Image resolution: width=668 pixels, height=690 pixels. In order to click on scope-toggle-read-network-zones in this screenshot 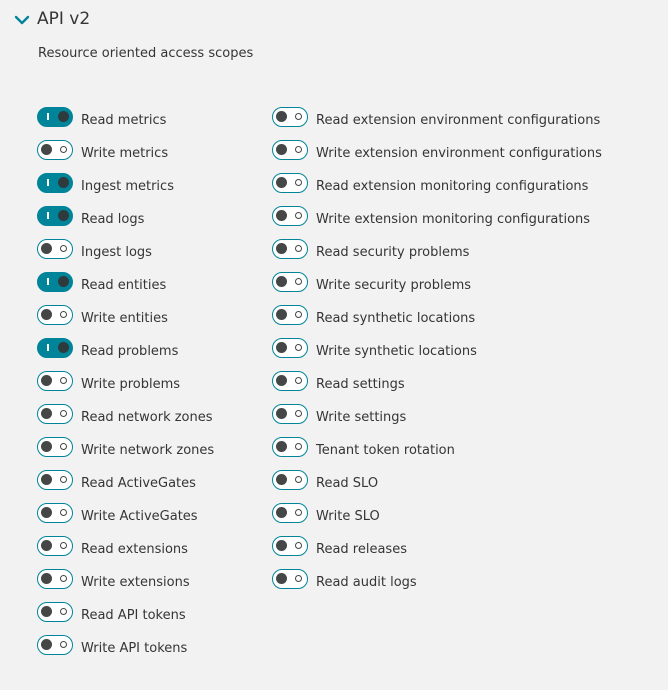, I will do `click(55, 414)`.